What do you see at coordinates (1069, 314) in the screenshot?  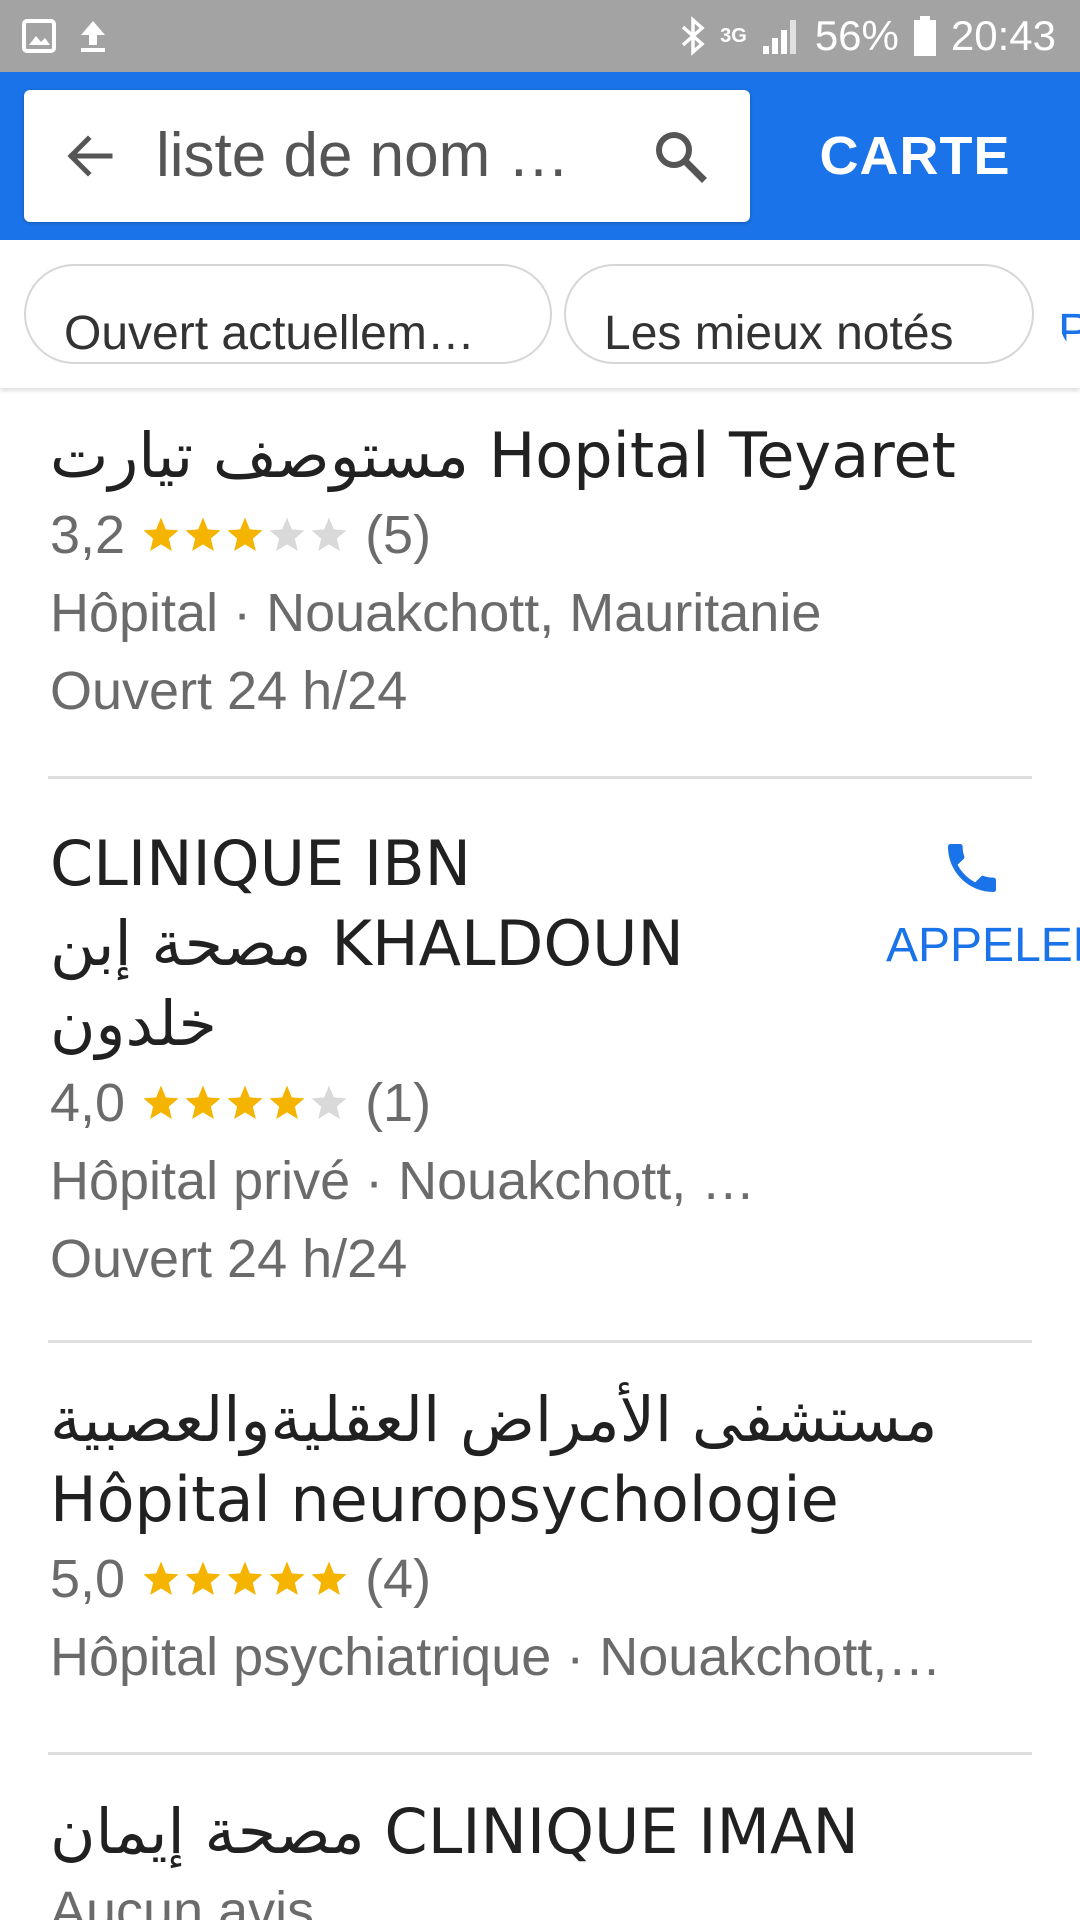 I see `chip-more: P` at bounding box center [1069, 314].